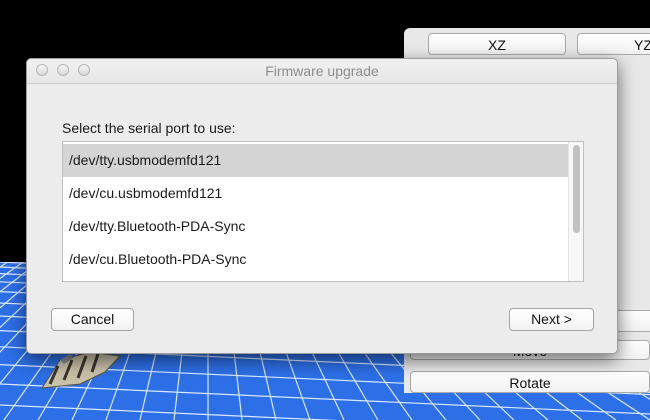 This screenshot has height=420, width=650. I want to click on view-xz-button: XZ, so click(497, 44).